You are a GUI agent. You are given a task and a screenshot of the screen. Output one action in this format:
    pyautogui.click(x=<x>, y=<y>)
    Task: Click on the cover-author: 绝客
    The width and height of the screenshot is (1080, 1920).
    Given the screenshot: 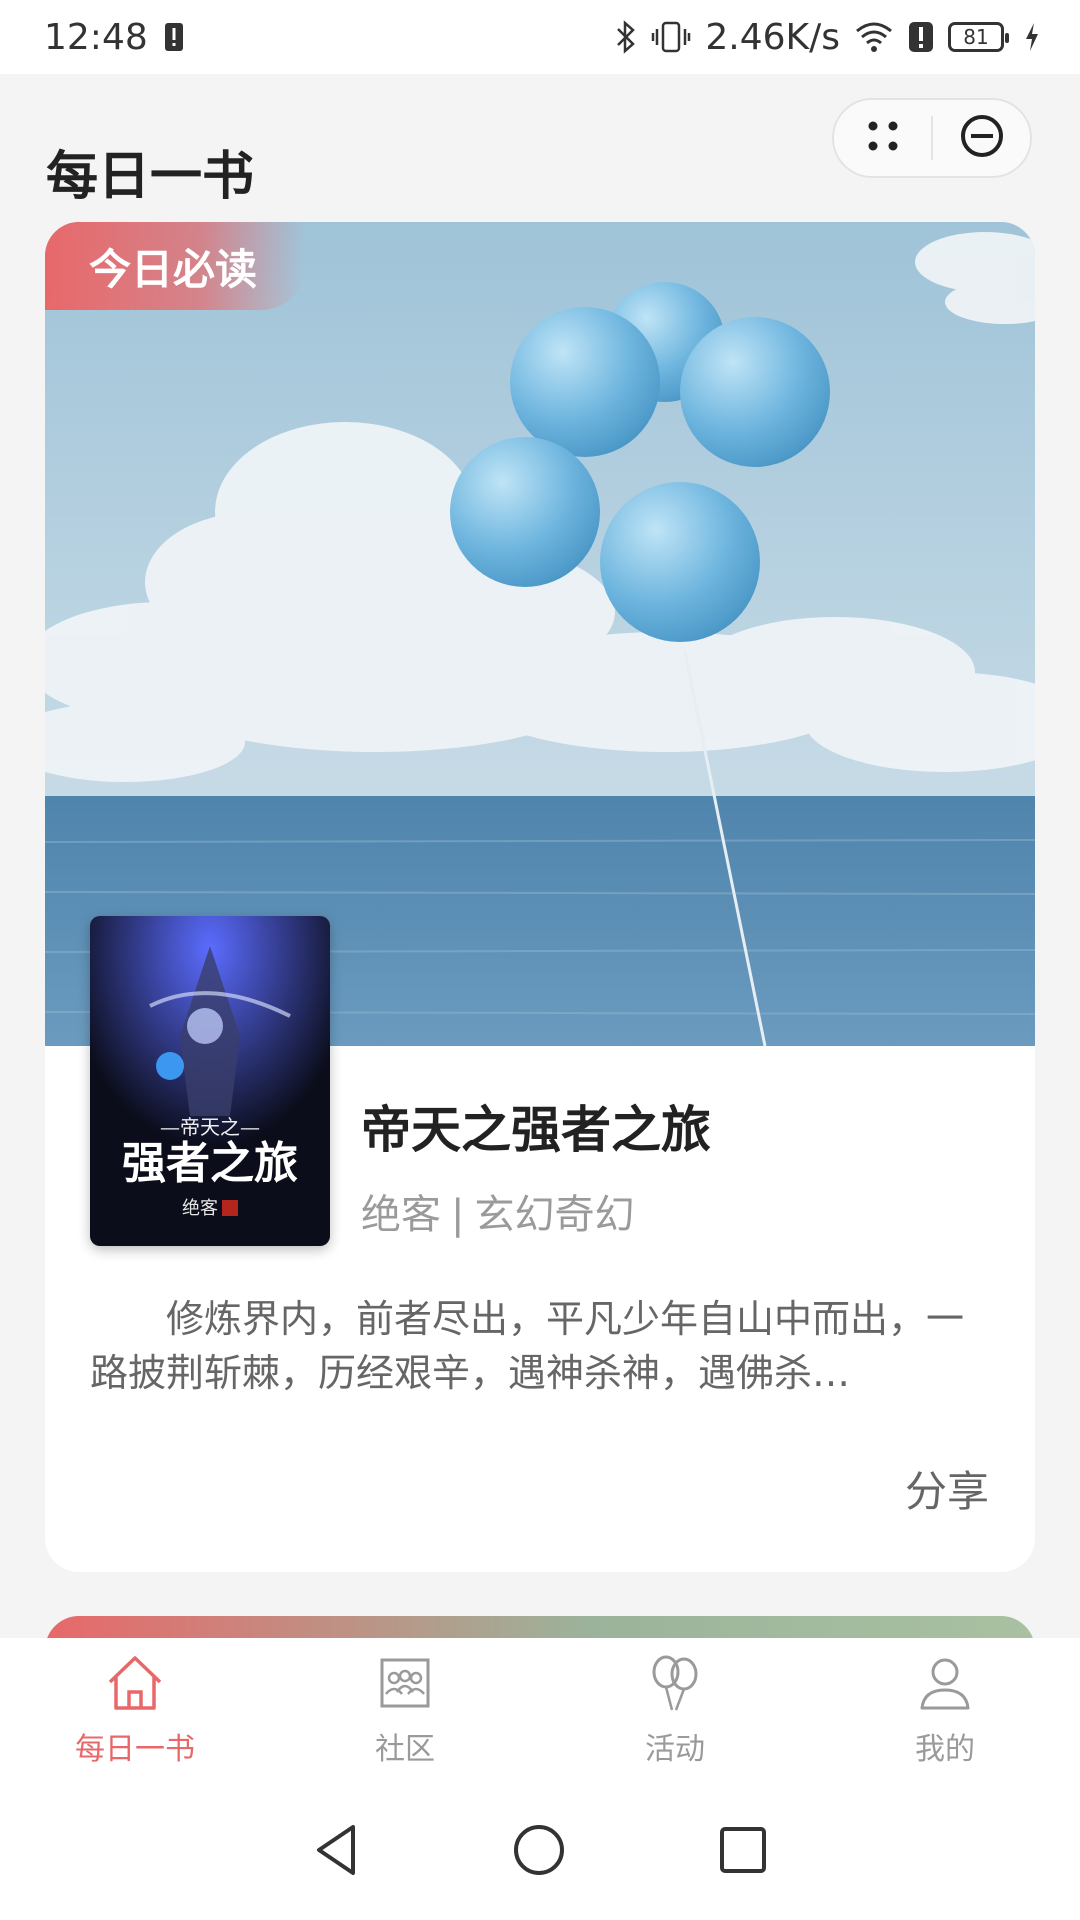 What is the action you would take?
    pyautogui.click(x=200, y=1208)
    